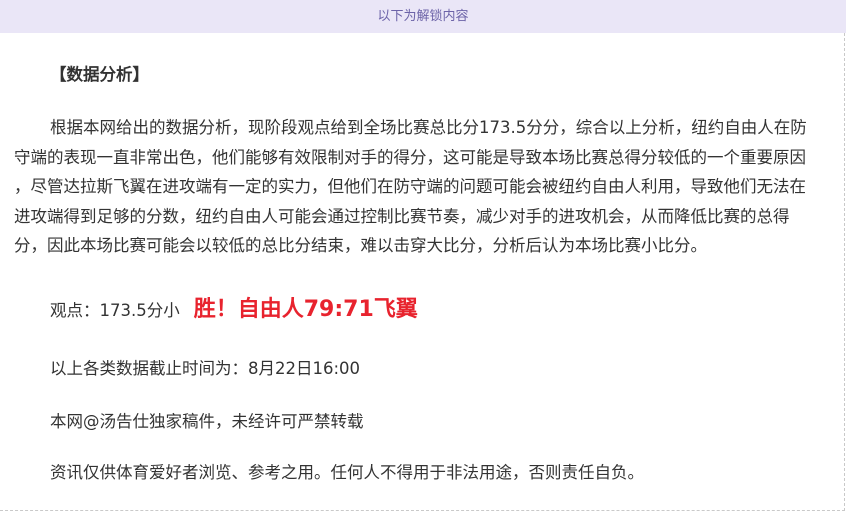 The height and width of the screenshot is (512, 846). I want to click on opinion-row: 观点：173.5分小 胜！自由人79:71飞翼, so click(234, 307).